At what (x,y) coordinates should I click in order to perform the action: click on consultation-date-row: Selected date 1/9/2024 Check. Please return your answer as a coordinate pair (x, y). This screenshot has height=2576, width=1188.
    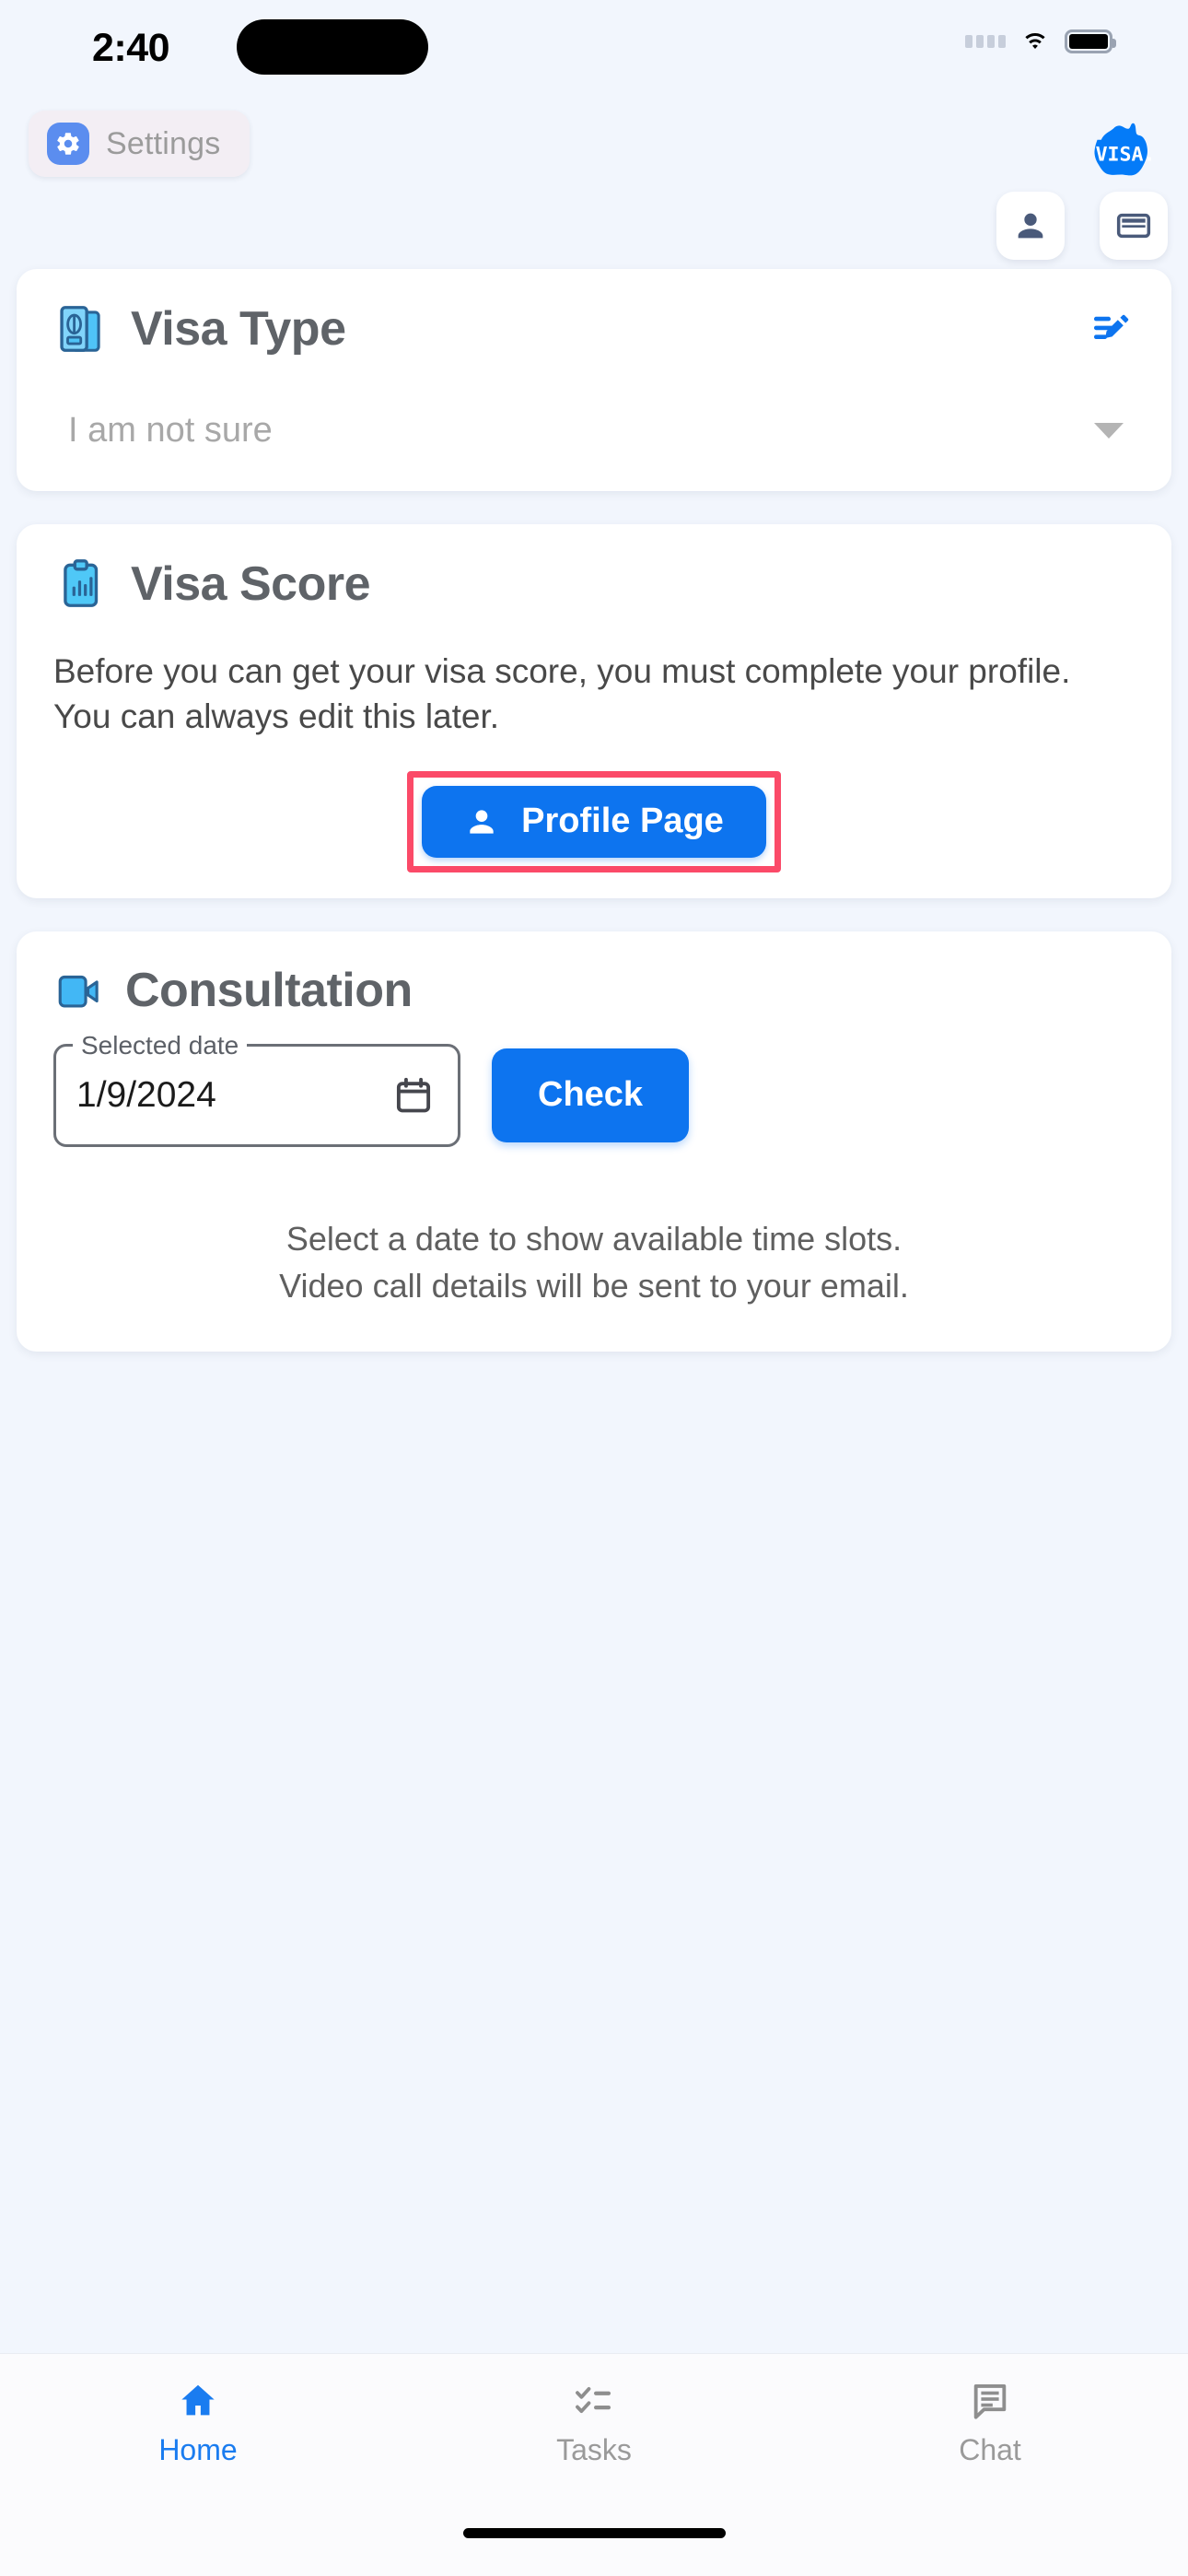
    Looking at the image, I should click on (594, 1088).